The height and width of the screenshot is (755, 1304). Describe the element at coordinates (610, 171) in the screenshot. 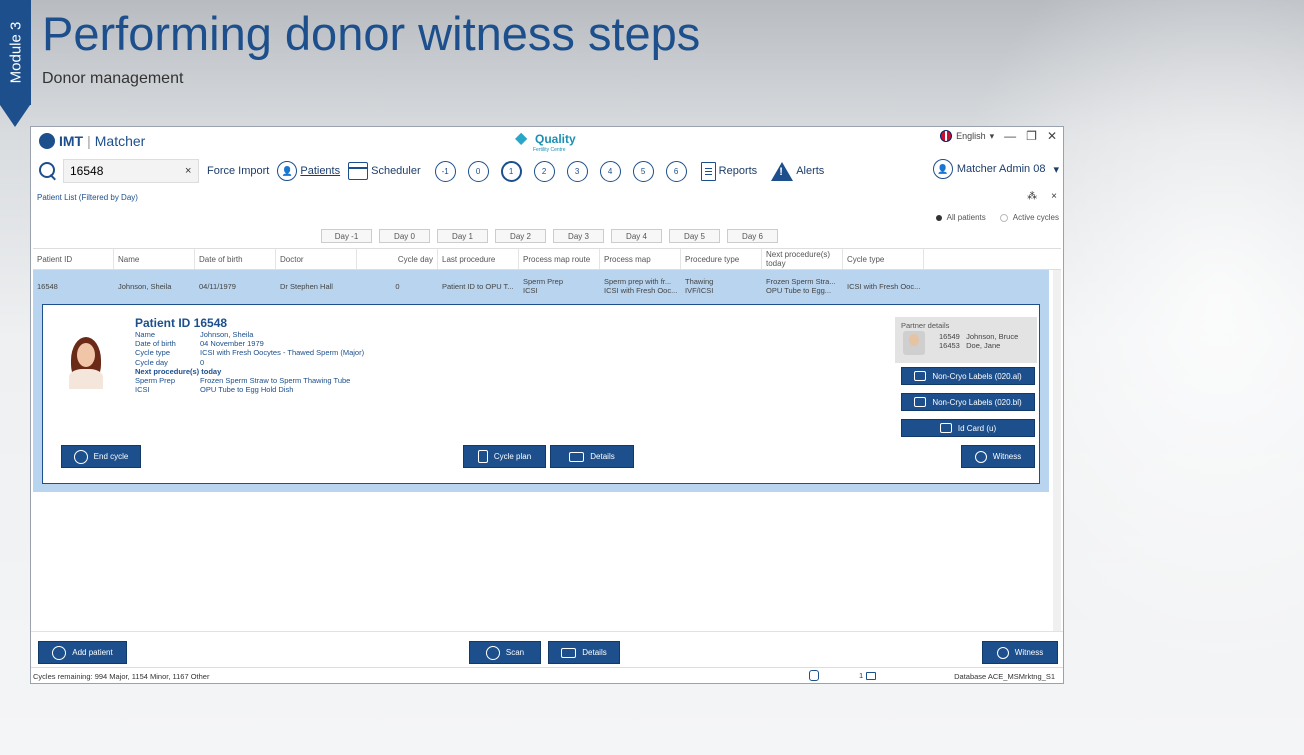

I see `day-circle-4: 4` at that location.